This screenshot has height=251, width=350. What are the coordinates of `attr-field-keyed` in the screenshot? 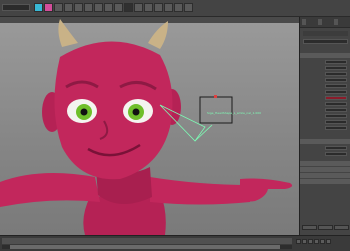 It's located at (336, 97).